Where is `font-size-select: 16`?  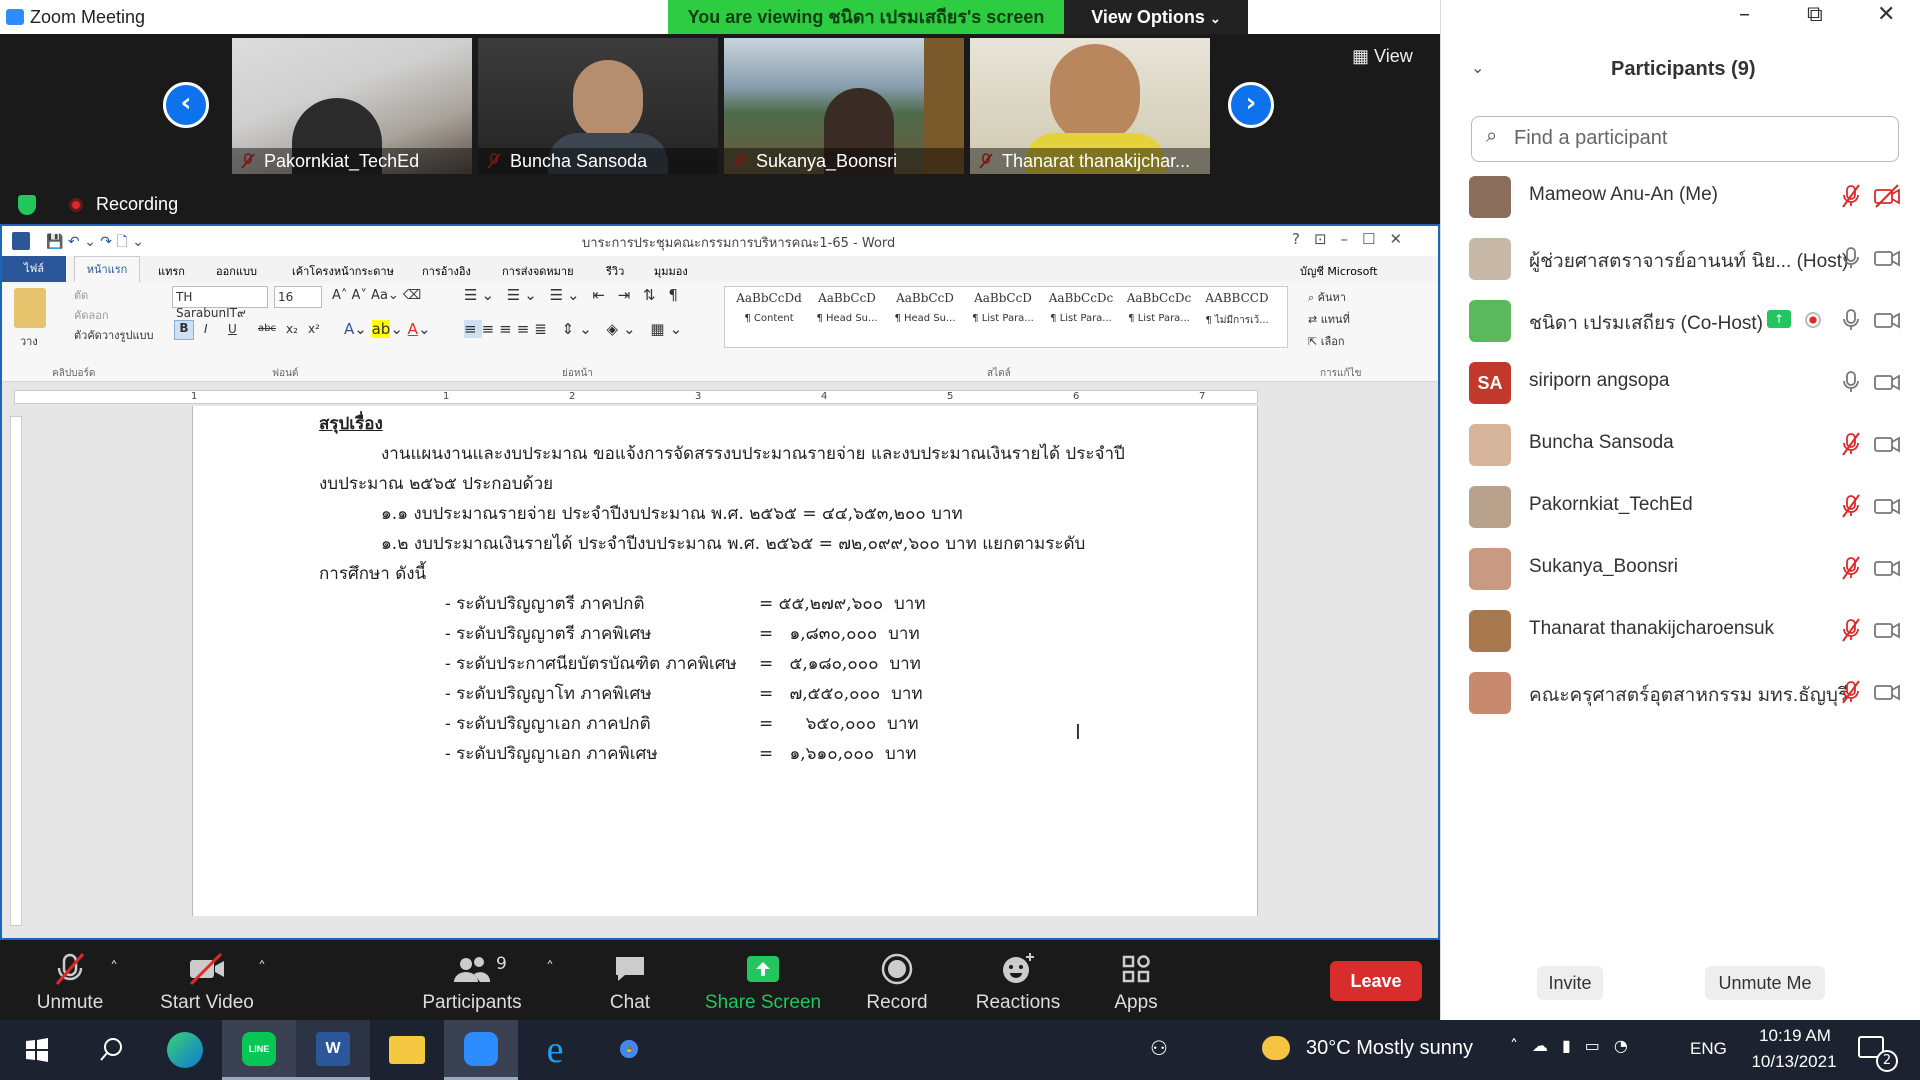
font-size-select: 16 is located at coordinates (298, 297).